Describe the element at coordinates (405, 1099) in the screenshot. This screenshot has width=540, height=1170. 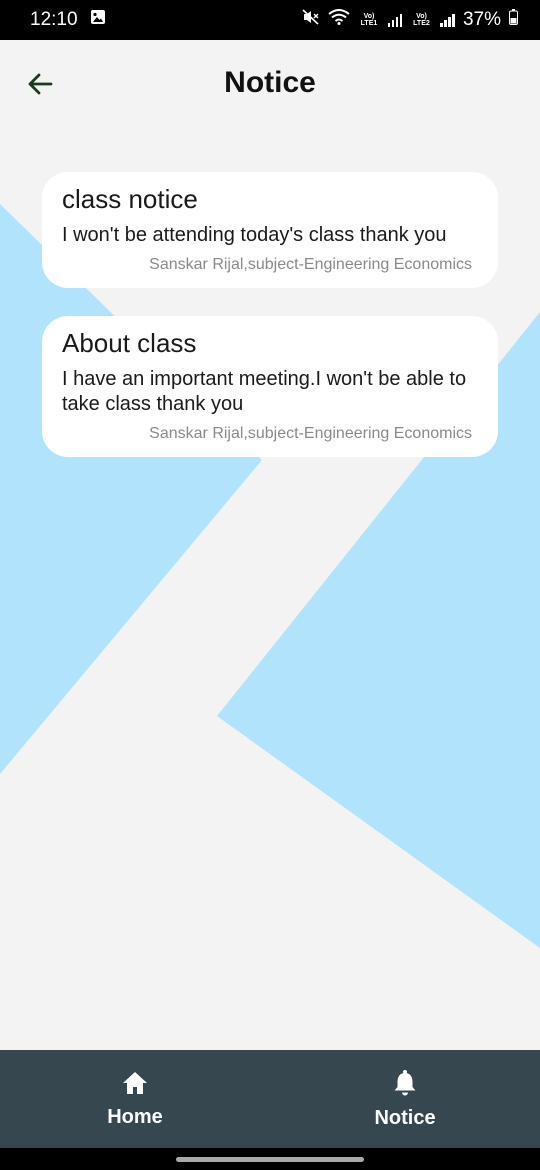
I see `nav-item-notice: Notice` at that location.